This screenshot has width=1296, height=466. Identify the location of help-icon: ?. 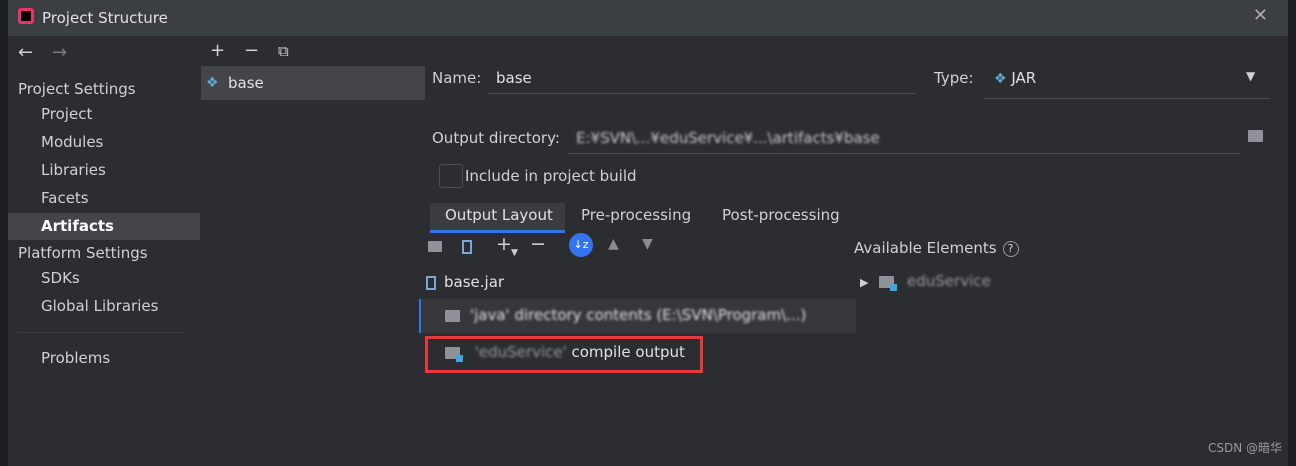
(1010, 248).